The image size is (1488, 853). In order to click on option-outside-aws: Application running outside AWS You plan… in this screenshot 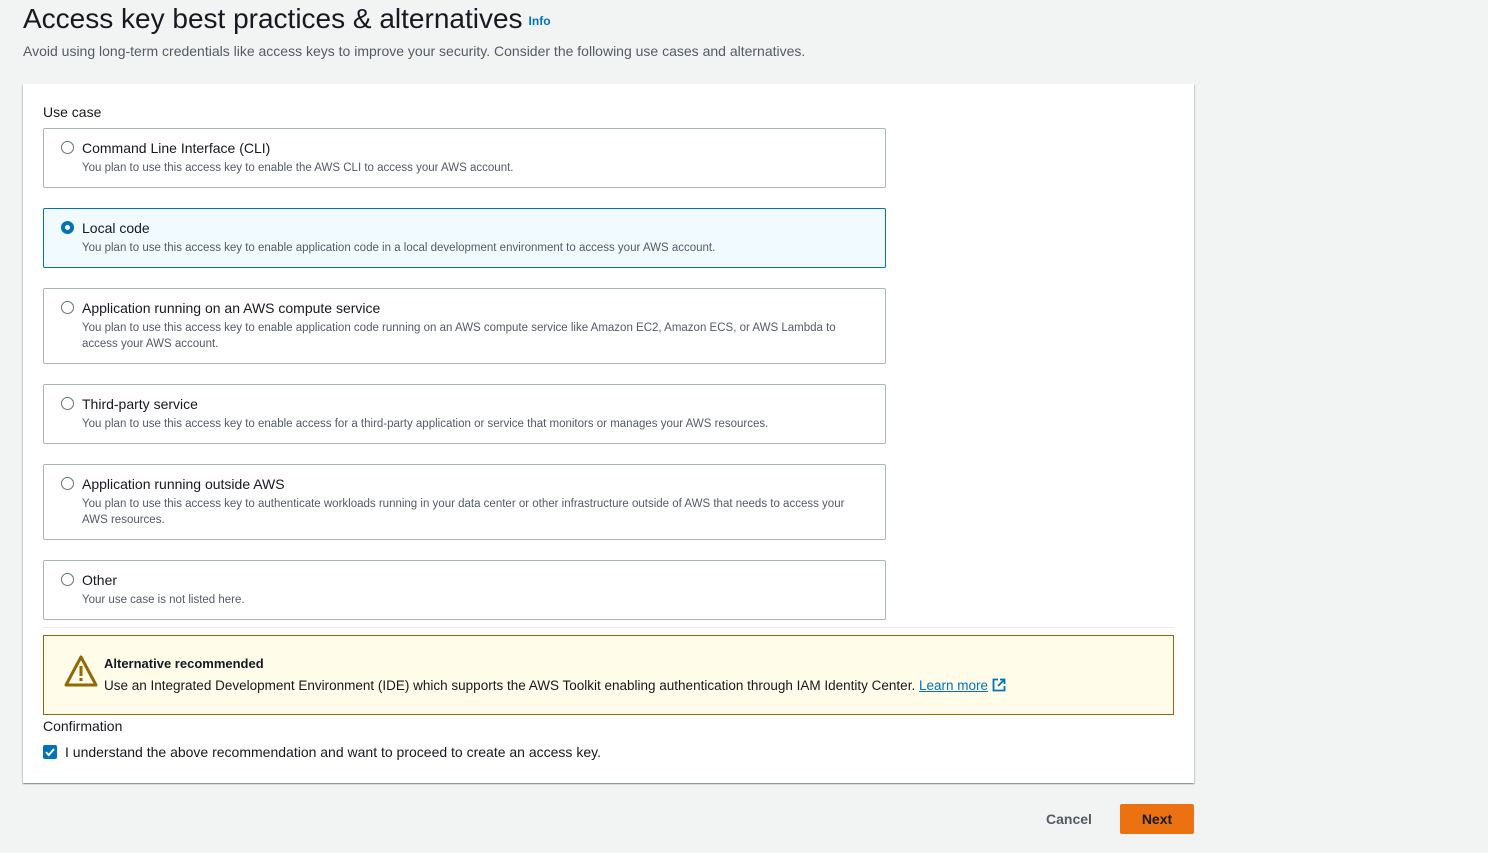, I will do `click(464, 502)`.